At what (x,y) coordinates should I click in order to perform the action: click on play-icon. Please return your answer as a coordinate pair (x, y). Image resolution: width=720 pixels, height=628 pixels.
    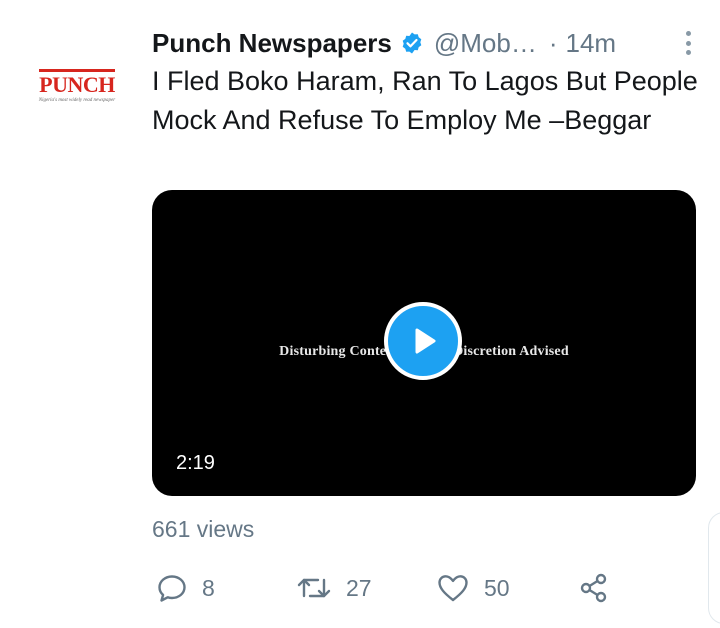
    Looking at the image, I should click on (425, 341).